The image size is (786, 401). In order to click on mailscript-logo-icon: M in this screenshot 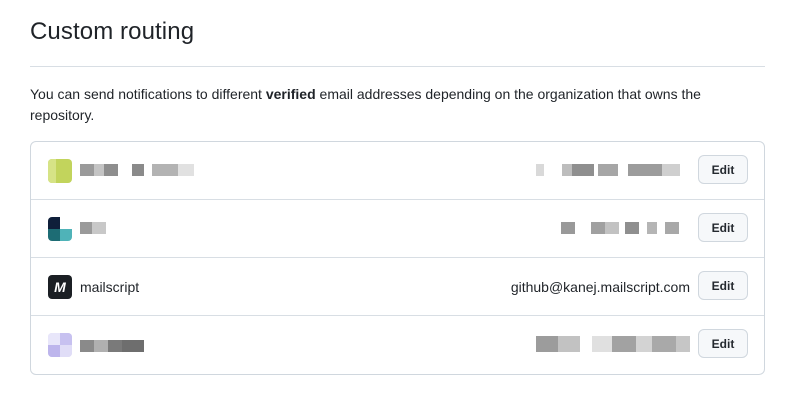, I will do `click(60, 287)`.